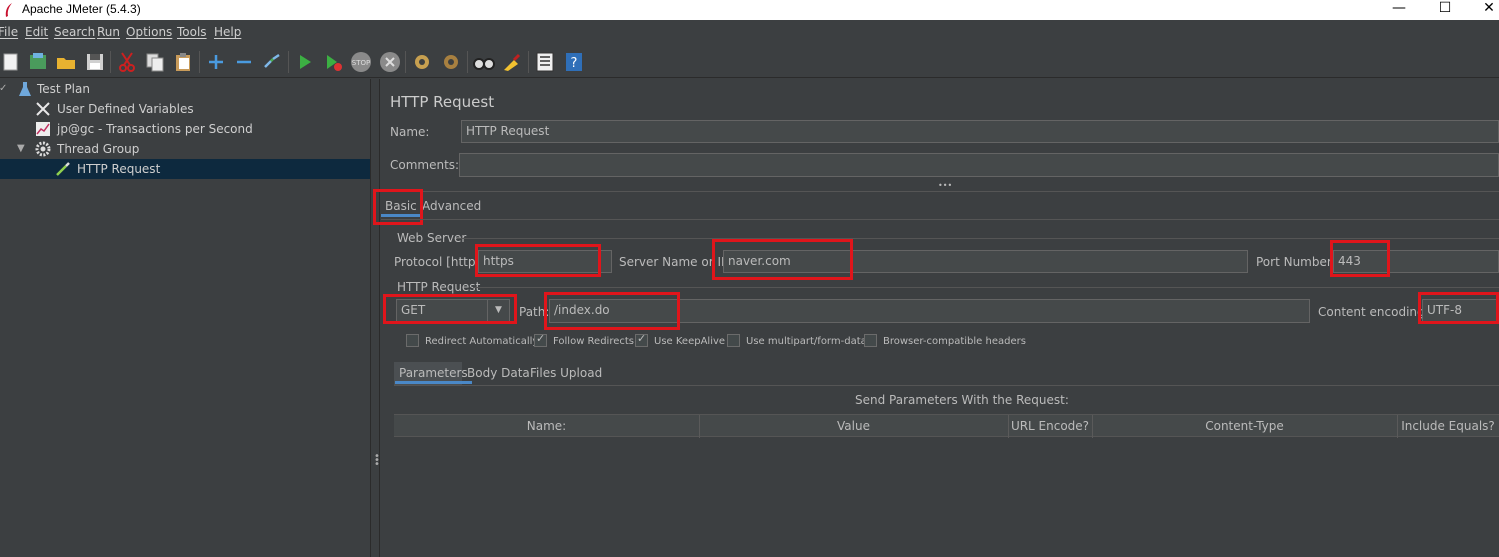  Describe the element at coordinates (1244, 426) in the screenshot. I see `column-content-type: Content-Type` at that location.